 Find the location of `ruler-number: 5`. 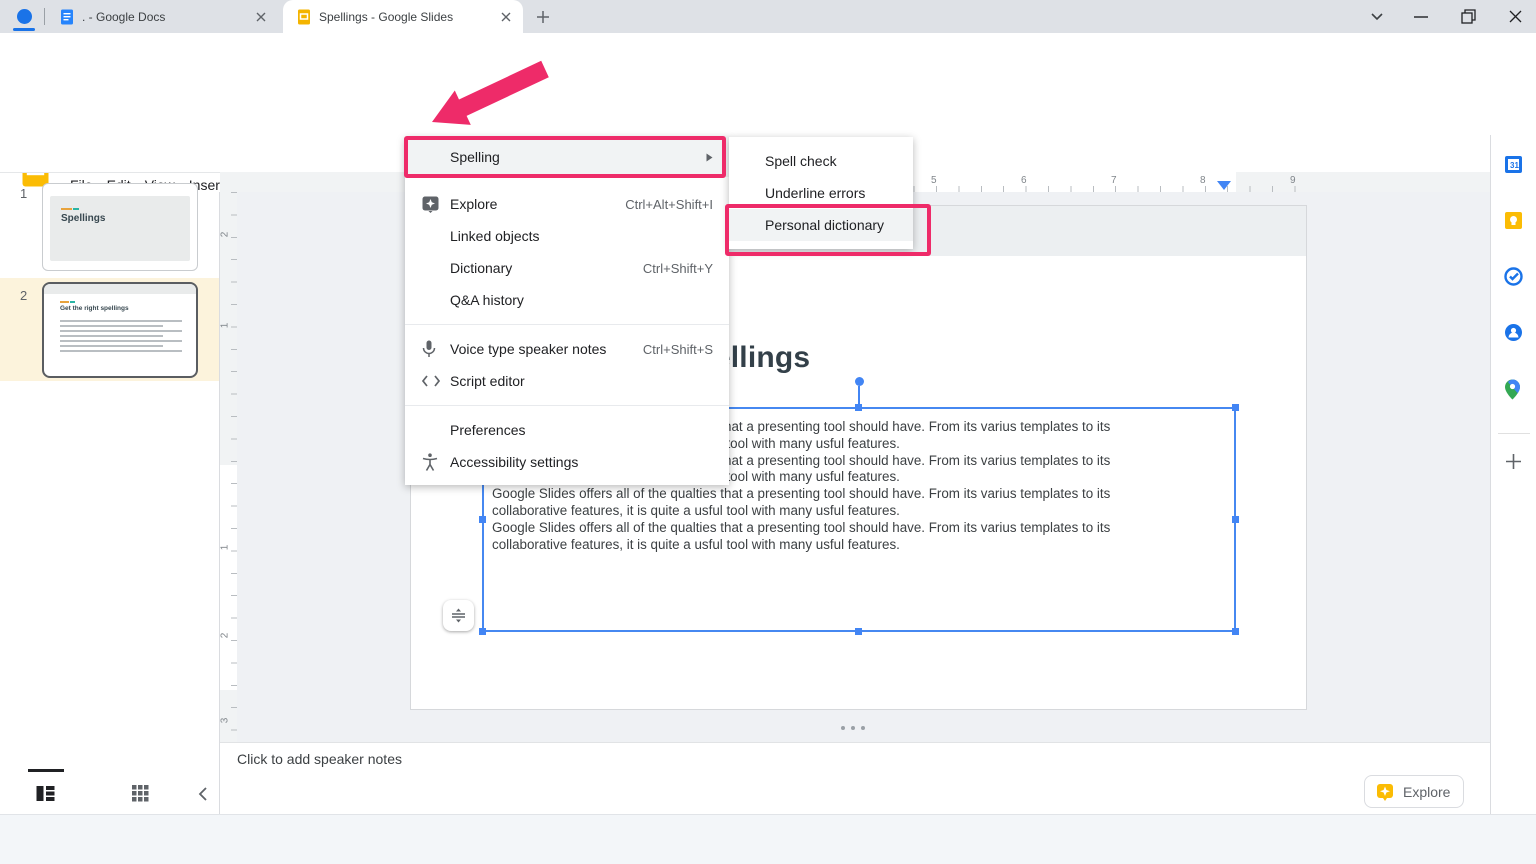

ruler-number: 5 is located at coordinates (934, 180).